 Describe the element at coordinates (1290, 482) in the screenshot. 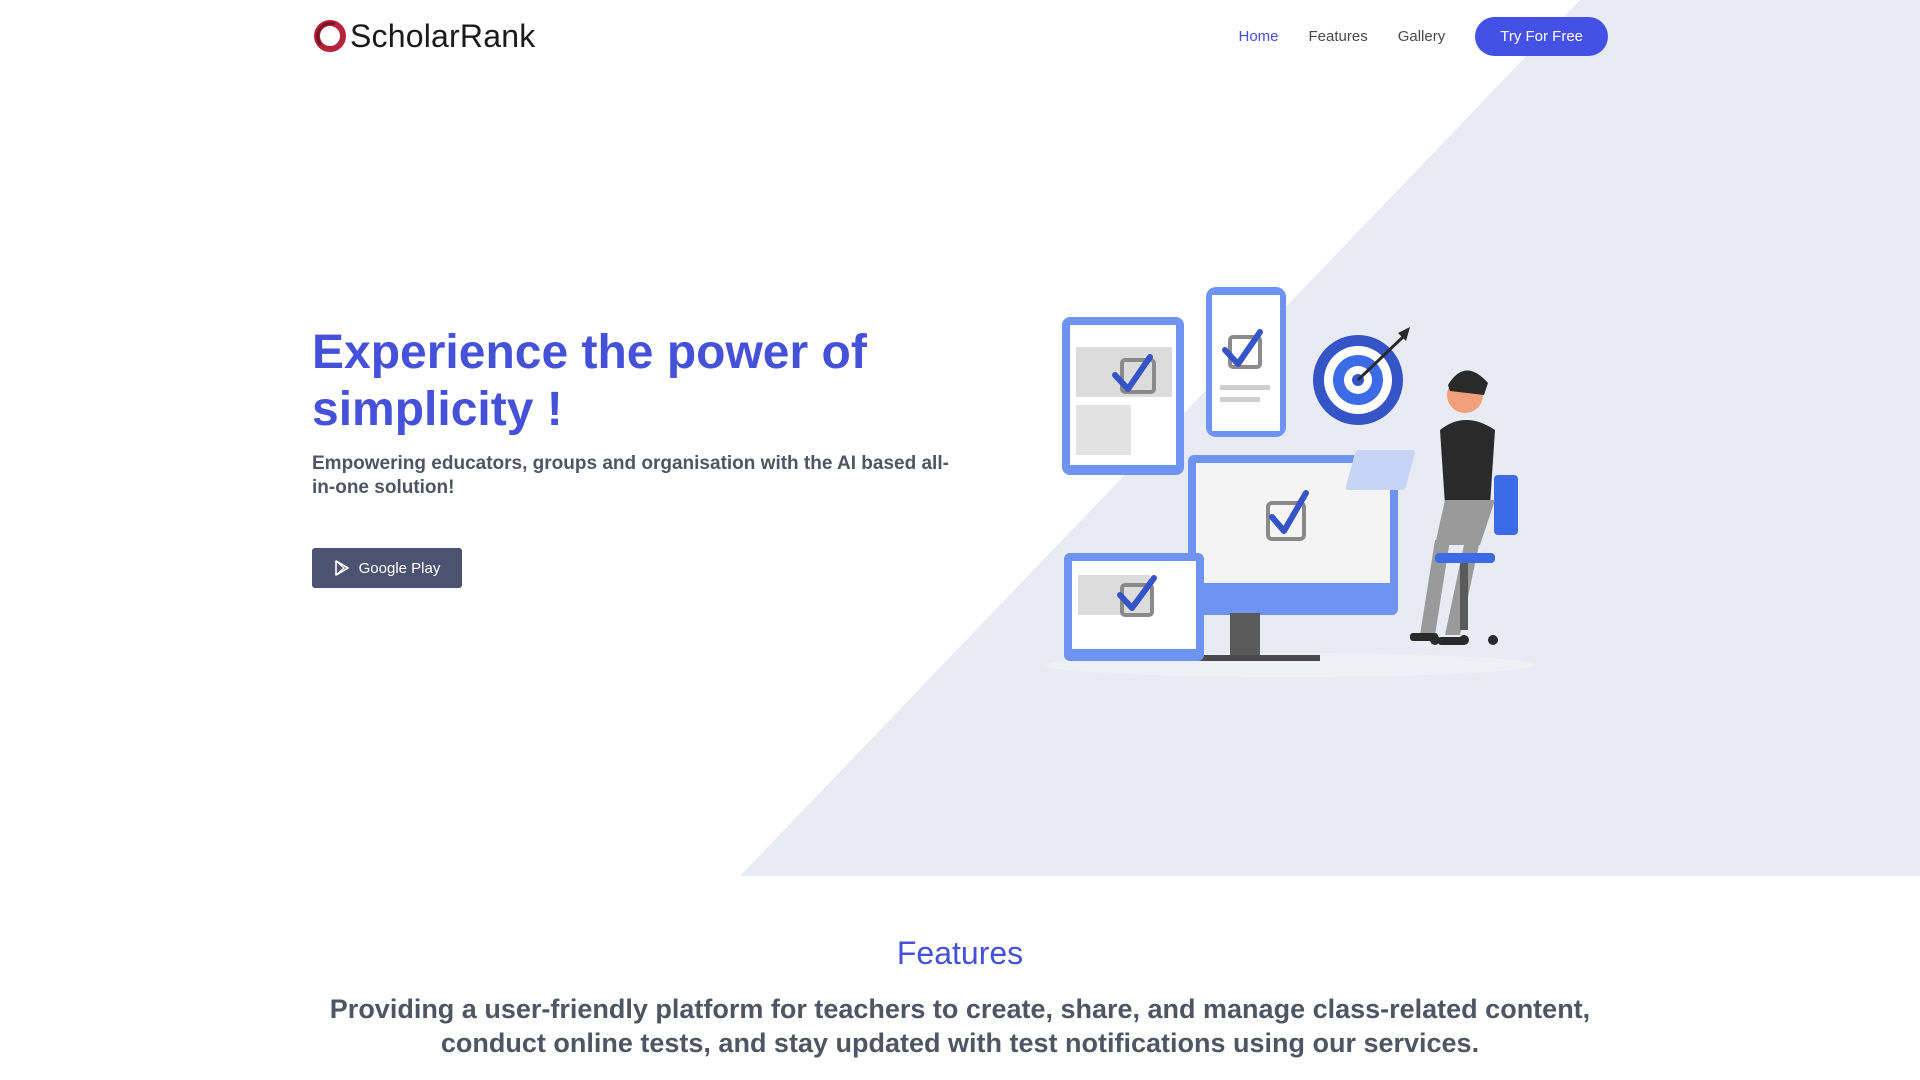

I see `hero-illustration` at that location.